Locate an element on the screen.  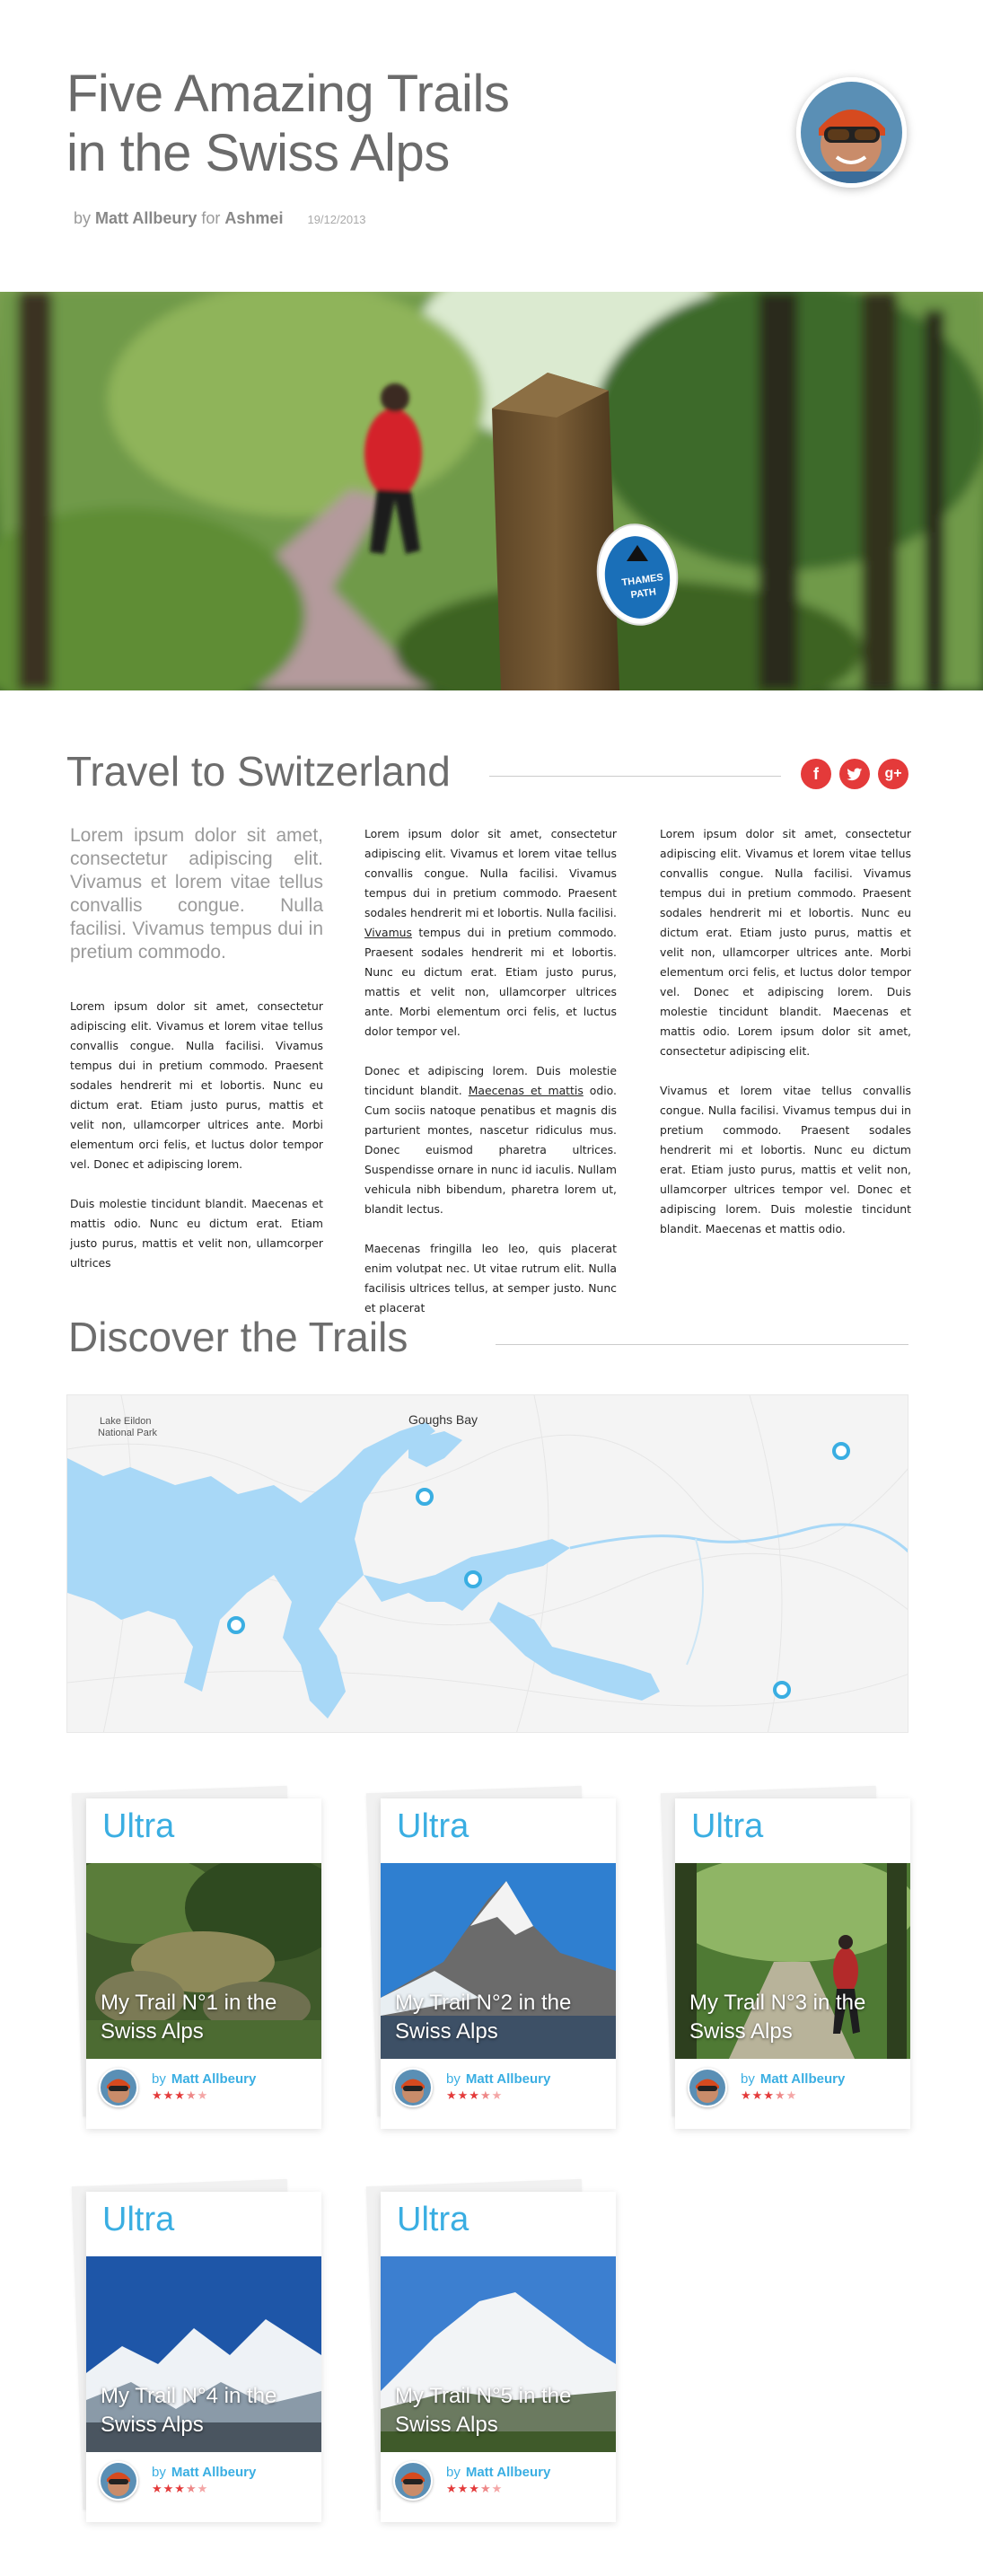
trail-photo: My Trail N°1 in the Swiss Alps is located at coordinates (203, 1961).